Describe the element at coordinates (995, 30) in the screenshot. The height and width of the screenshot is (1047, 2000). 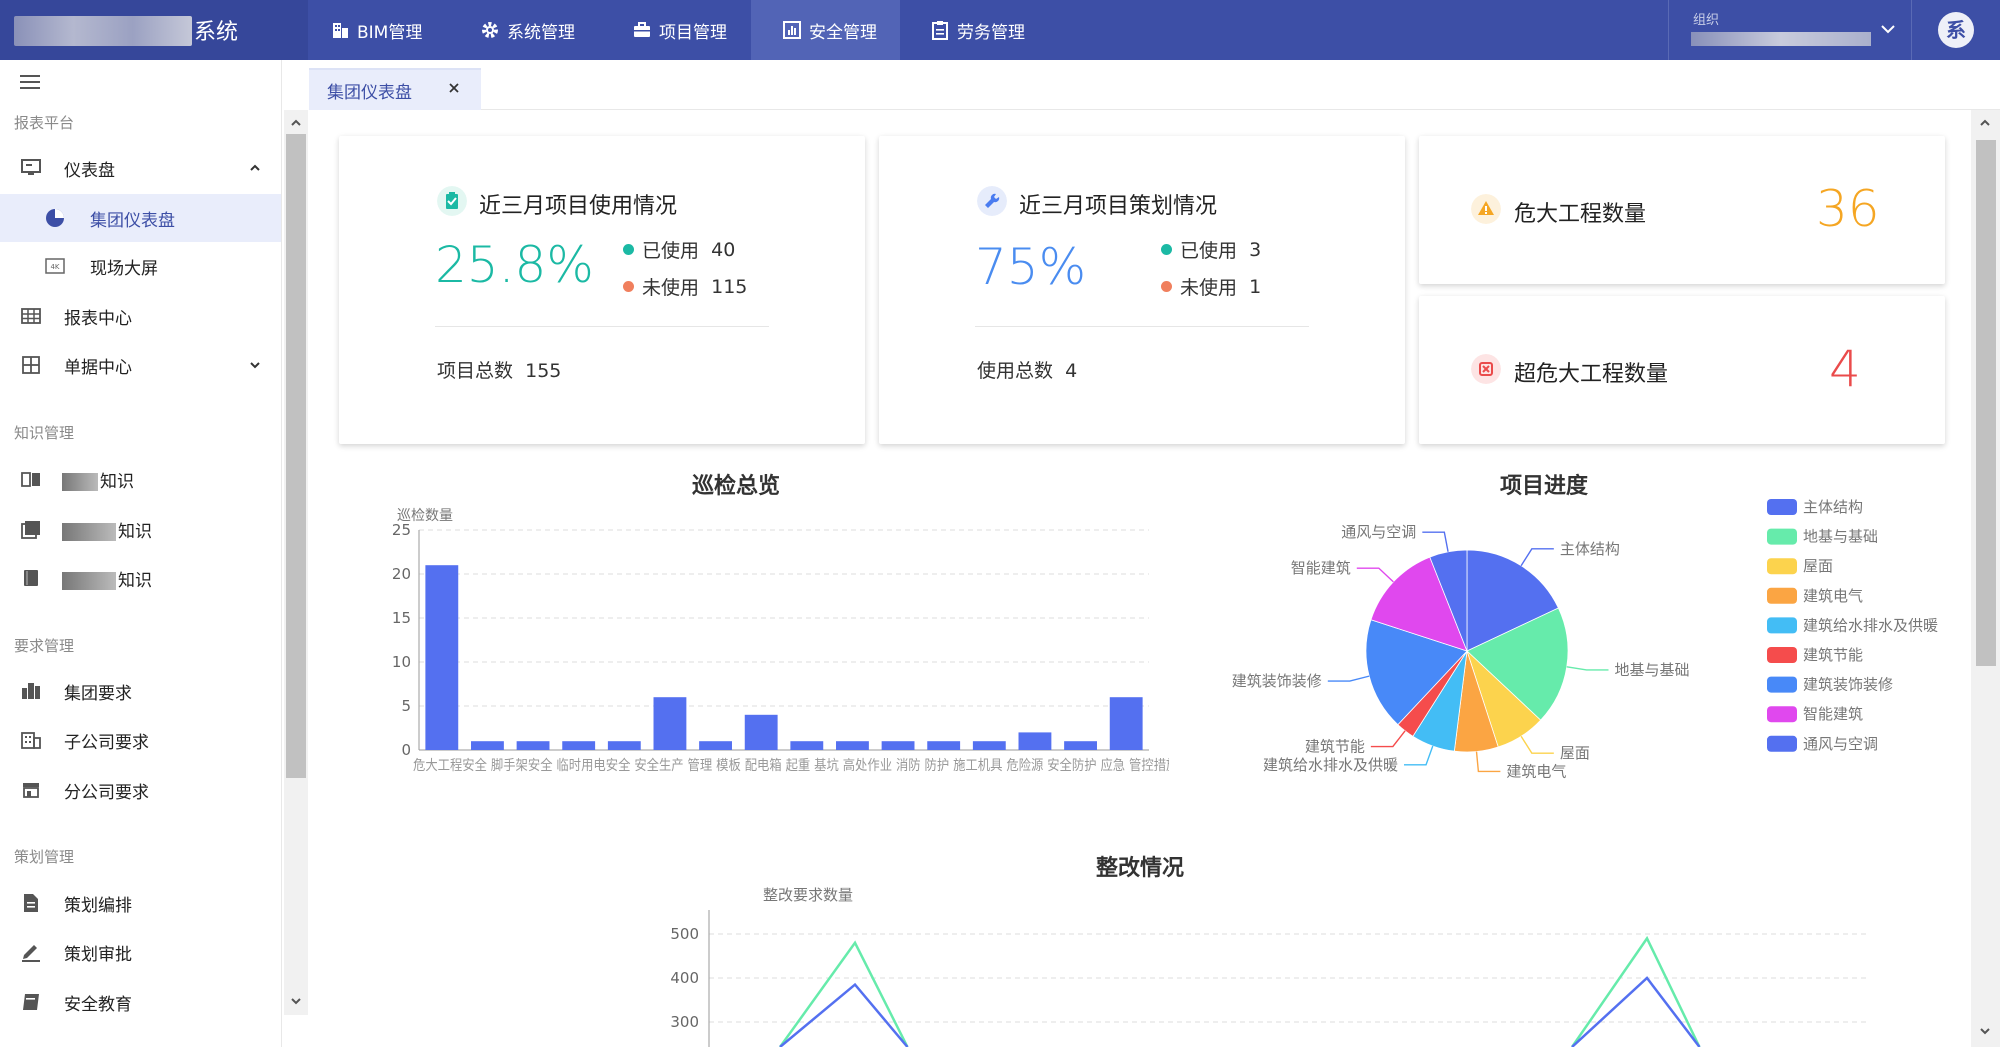
I see `nav-labor: 劳务管理` at that location.